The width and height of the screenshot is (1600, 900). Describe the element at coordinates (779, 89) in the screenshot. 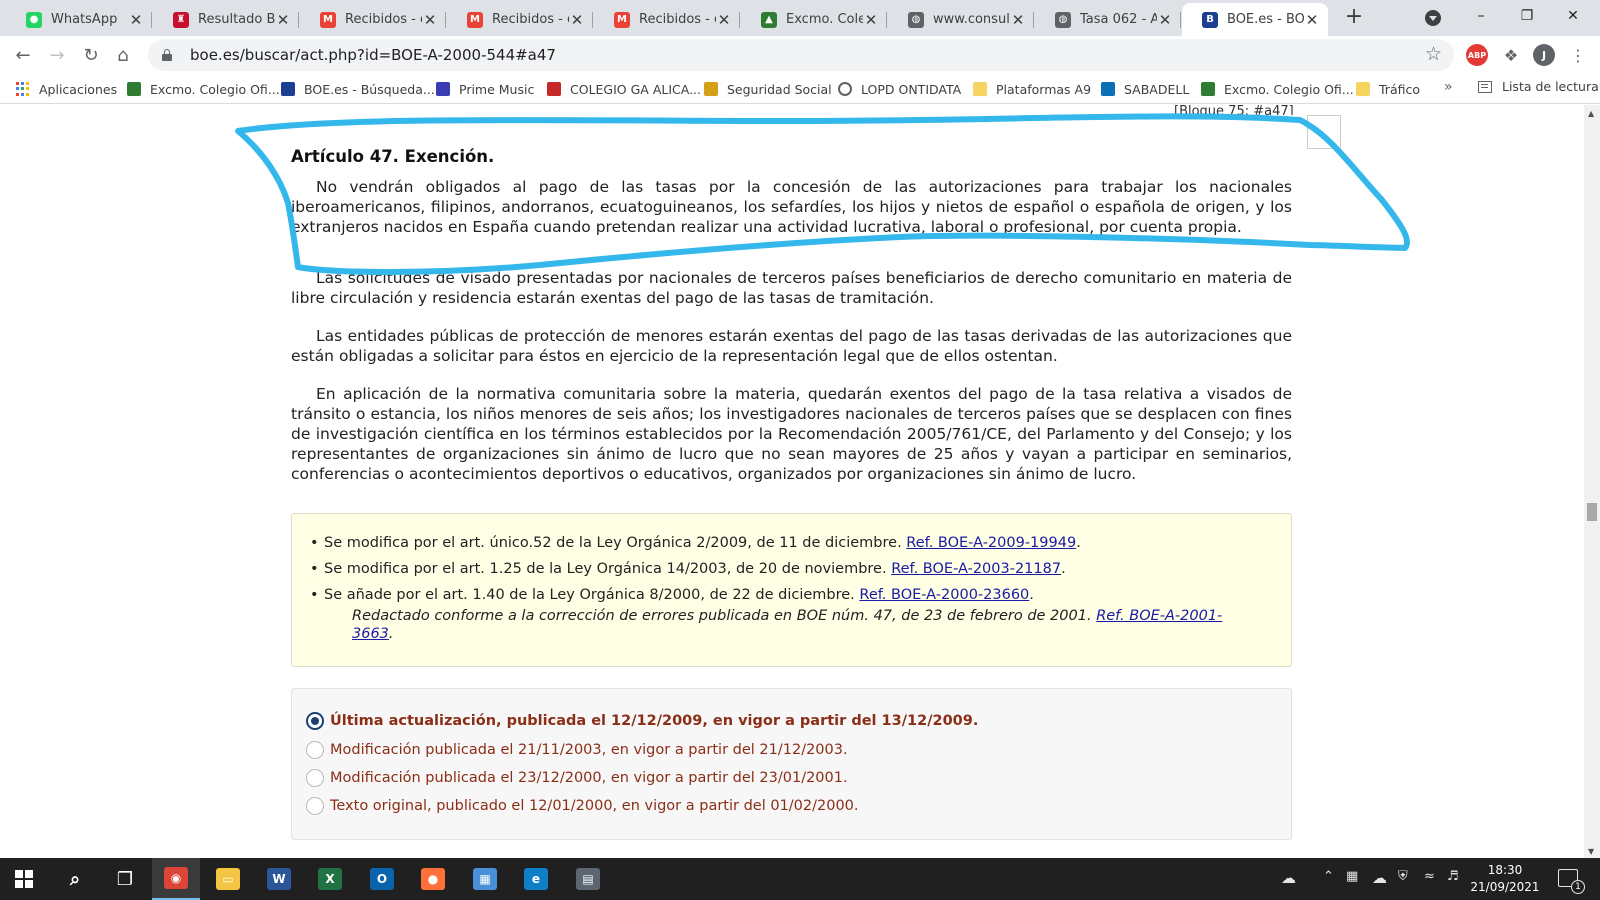

I see `bookmark-label: Seguridad Social` at that location.